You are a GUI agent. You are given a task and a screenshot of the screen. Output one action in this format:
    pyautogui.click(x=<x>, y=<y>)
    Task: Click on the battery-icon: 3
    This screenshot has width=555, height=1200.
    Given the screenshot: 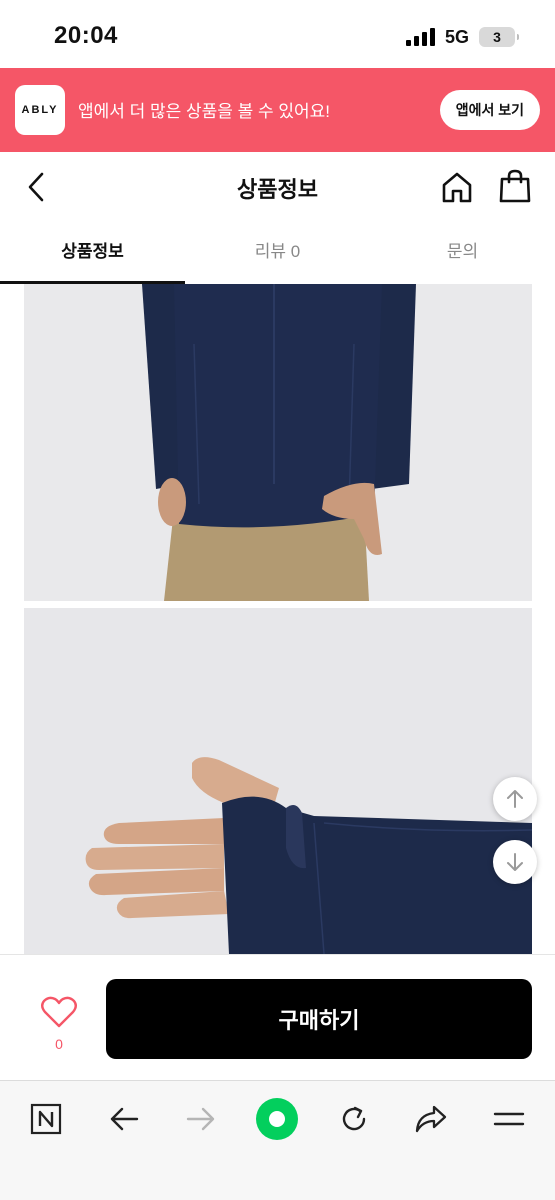 What is the action you would take?
    pyautogui.click(x=499, y=37)
    